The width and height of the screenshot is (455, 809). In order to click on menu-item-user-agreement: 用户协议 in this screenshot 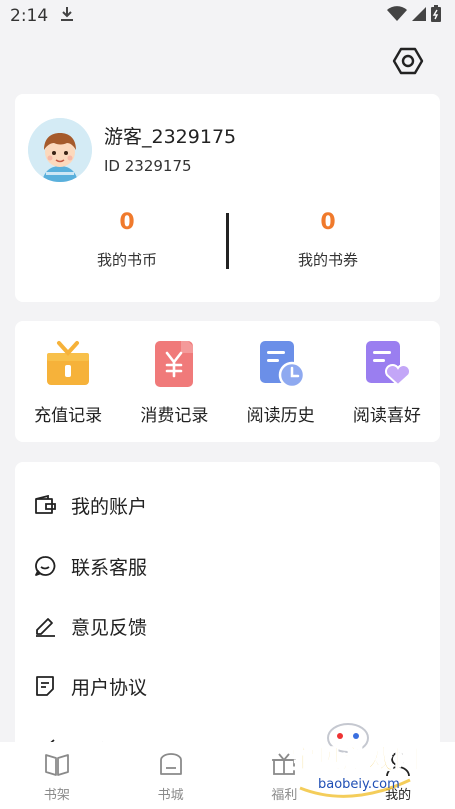, I will do `click(90, 686)`.